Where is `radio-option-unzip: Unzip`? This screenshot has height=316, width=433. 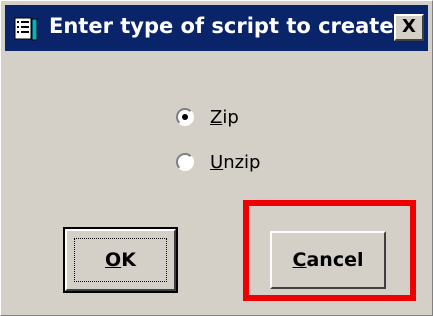 radio-option-unzip: Unzip is located at coordinates (218, 162).